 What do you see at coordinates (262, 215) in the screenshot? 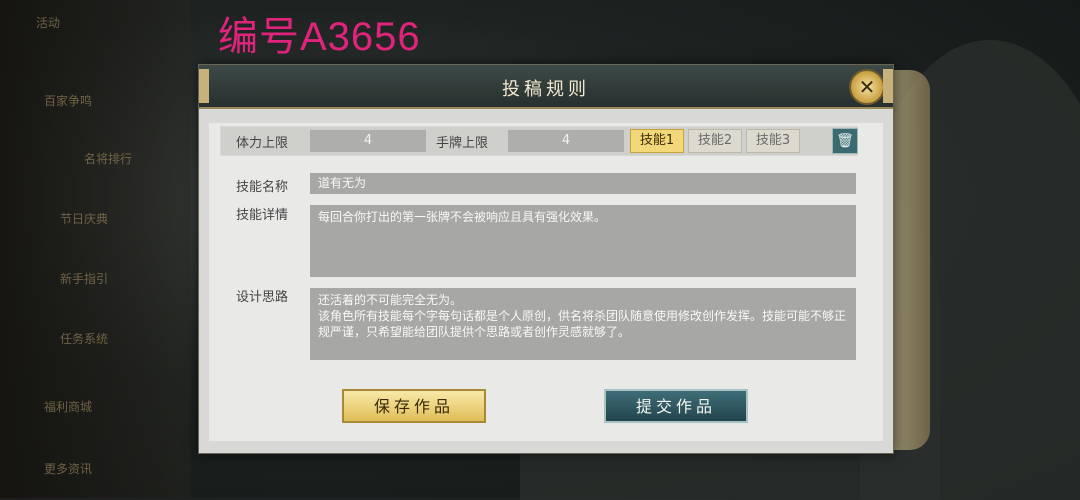
I see `skill-detail-label: 技能详情` at bounding box center [262, 215].